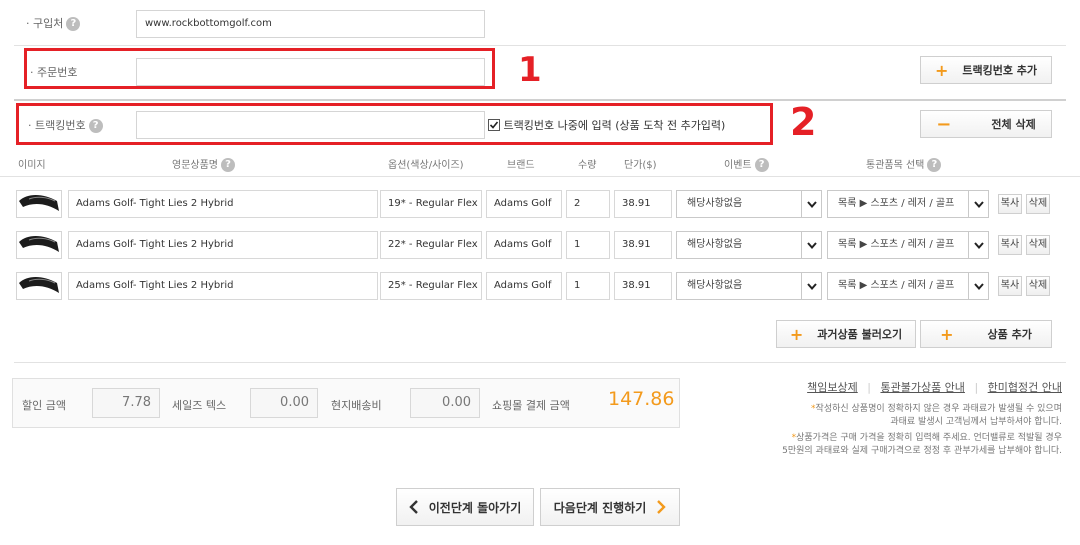 The width and height of the screenshot is (1080, 545). What do you see at coordinates (746, 164) in the screenshot?
I see `header-event: 이벤트?` at bounding box center [746, 164].